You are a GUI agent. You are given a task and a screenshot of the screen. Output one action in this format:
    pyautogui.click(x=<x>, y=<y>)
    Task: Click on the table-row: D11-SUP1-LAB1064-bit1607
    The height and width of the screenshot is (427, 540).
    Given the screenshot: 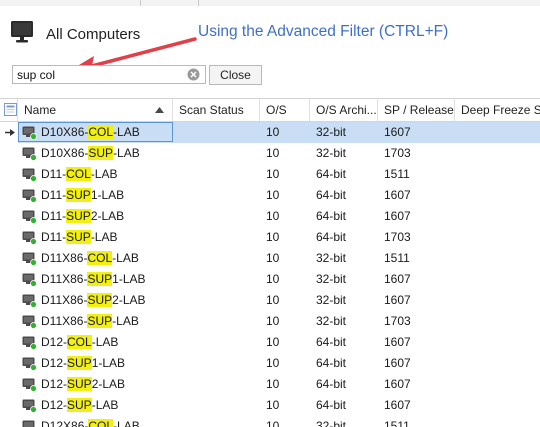 What is the action you would take?
    pyautogui.click(x=270, y=195)
    